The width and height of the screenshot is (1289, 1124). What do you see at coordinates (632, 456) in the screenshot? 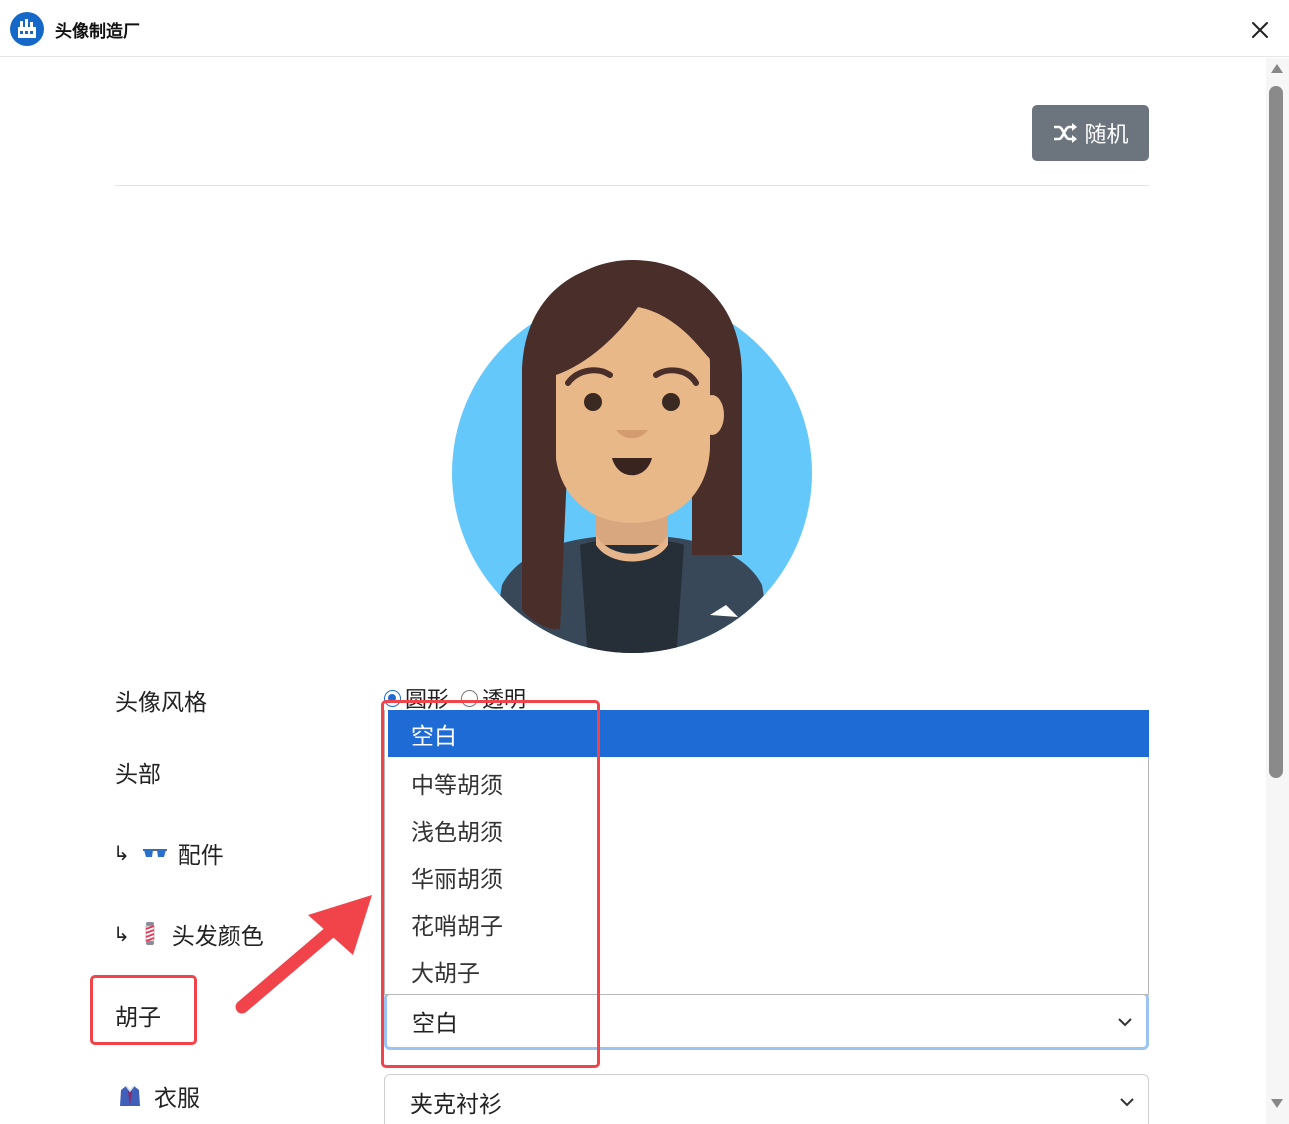
I see `avatar-preview` at bounding box center [632, 456].